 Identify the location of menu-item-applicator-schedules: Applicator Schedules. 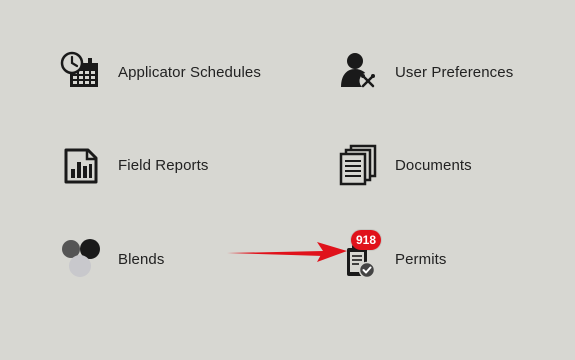
(175, 73).